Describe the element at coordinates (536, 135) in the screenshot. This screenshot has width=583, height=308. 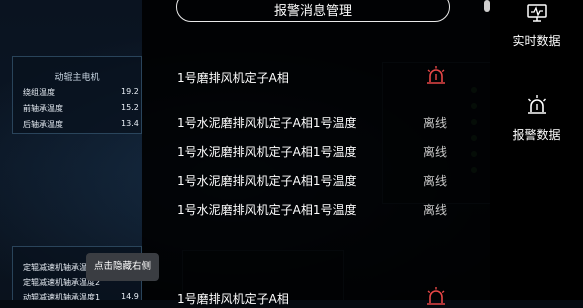
I see `sidebar-item-label: 报警数据` at that location.